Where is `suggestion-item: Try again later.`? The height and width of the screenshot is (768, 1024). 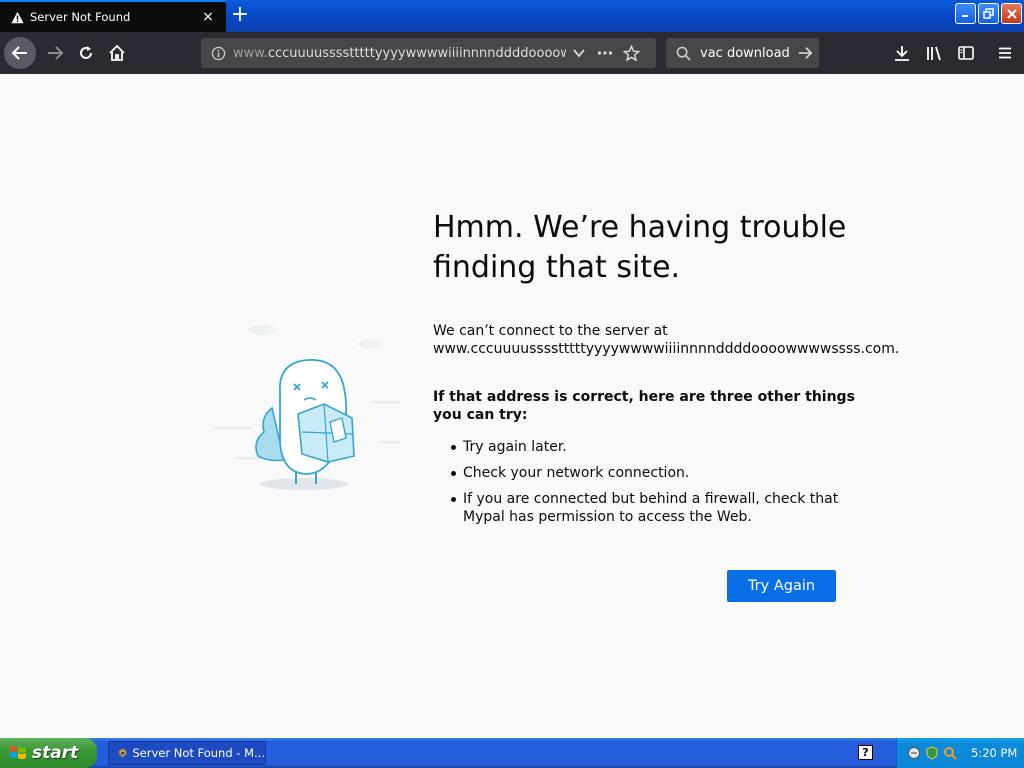
suggestion-item: Try again later. is located at coordinates (648, 447).